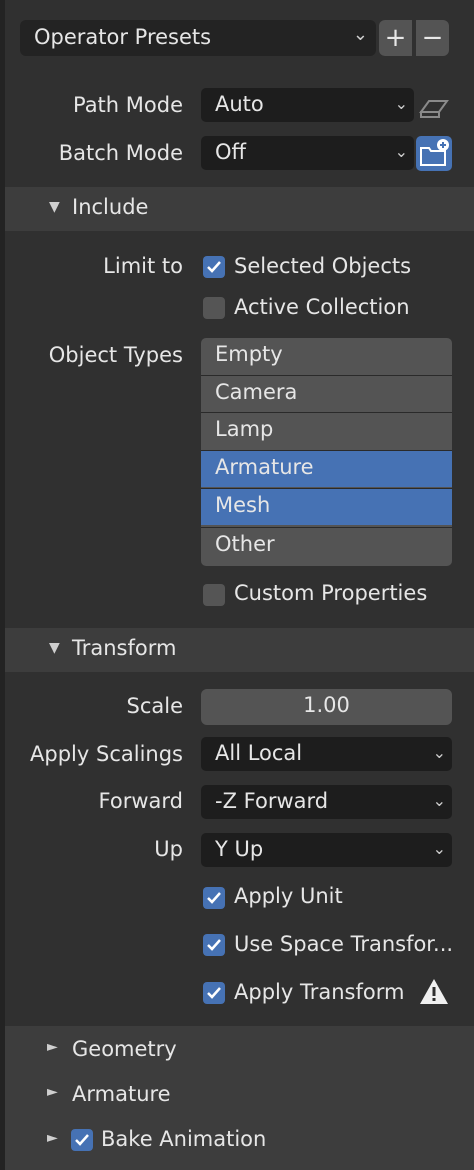  I want to click on scale-value: 1.00, so click(326, 705).